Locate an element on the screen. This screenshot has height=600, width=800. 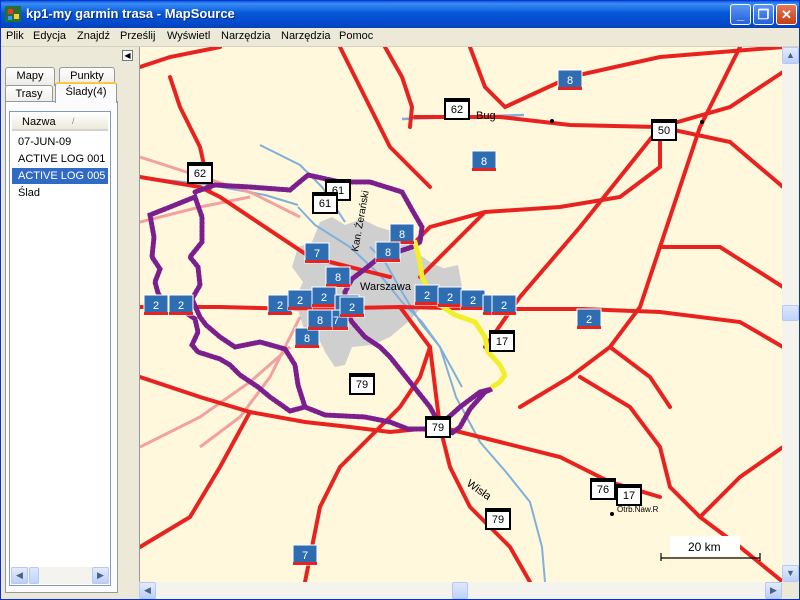
road-shield-s7: 61 is located at coordinates (325, 203).